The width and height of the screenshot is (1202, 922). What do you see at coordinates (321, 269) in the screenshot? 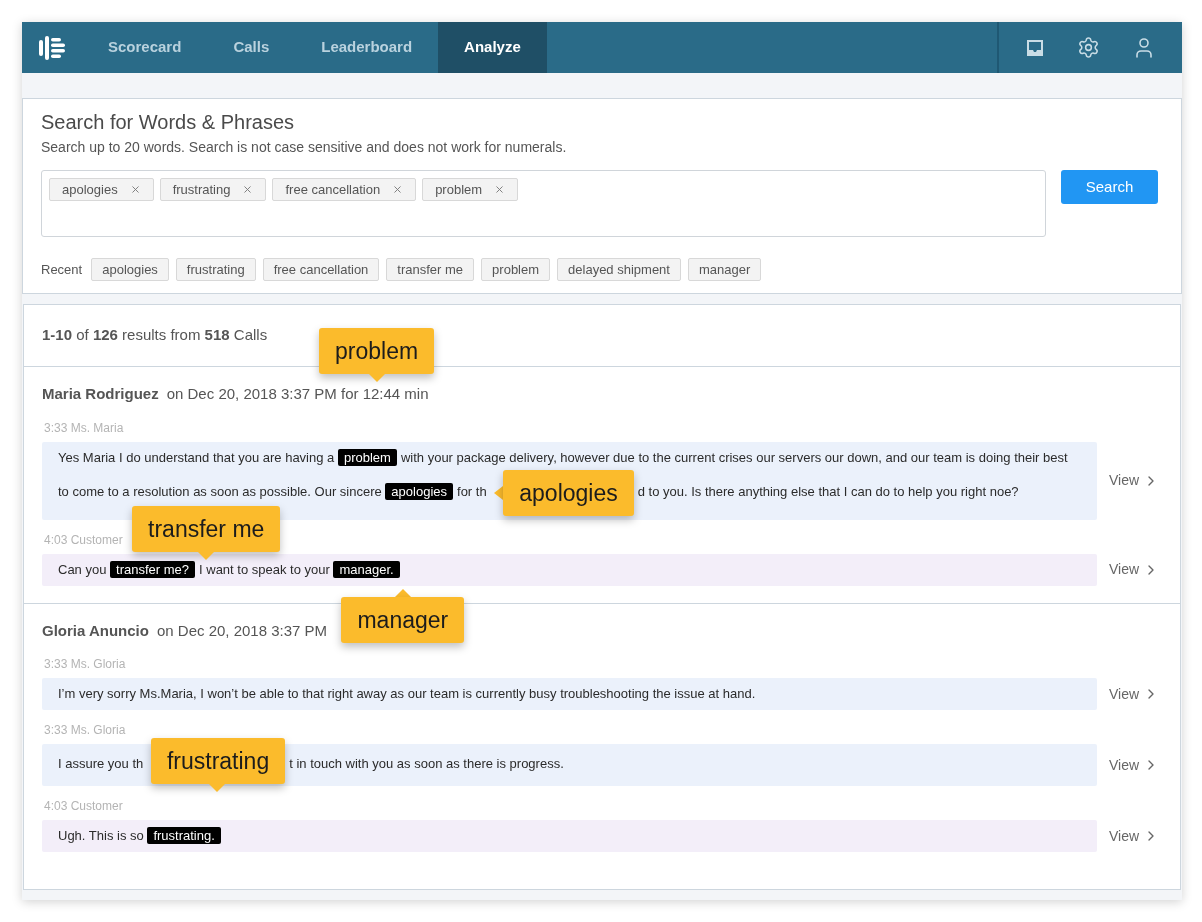
I see `recent-search-chip: free cancellation` at bounding box center [321, 269].